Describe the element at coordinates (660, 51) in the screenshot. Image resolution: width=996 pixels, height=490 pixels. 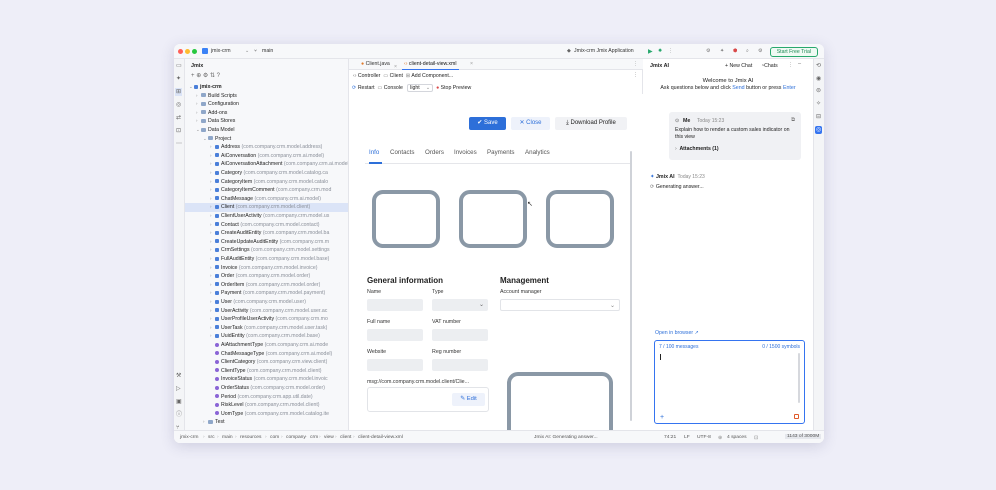
I see `debug-icon: ✹` at that location.